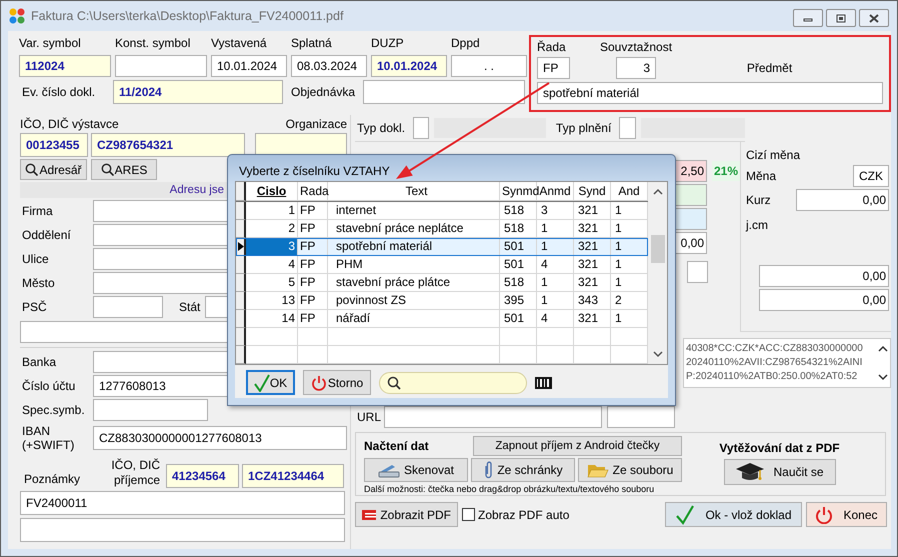 This screenshot has height=557, width=898. Describe the element at coordinates (780, 472) in the screenshot. I see `learn-button: Naučit se` at that location.